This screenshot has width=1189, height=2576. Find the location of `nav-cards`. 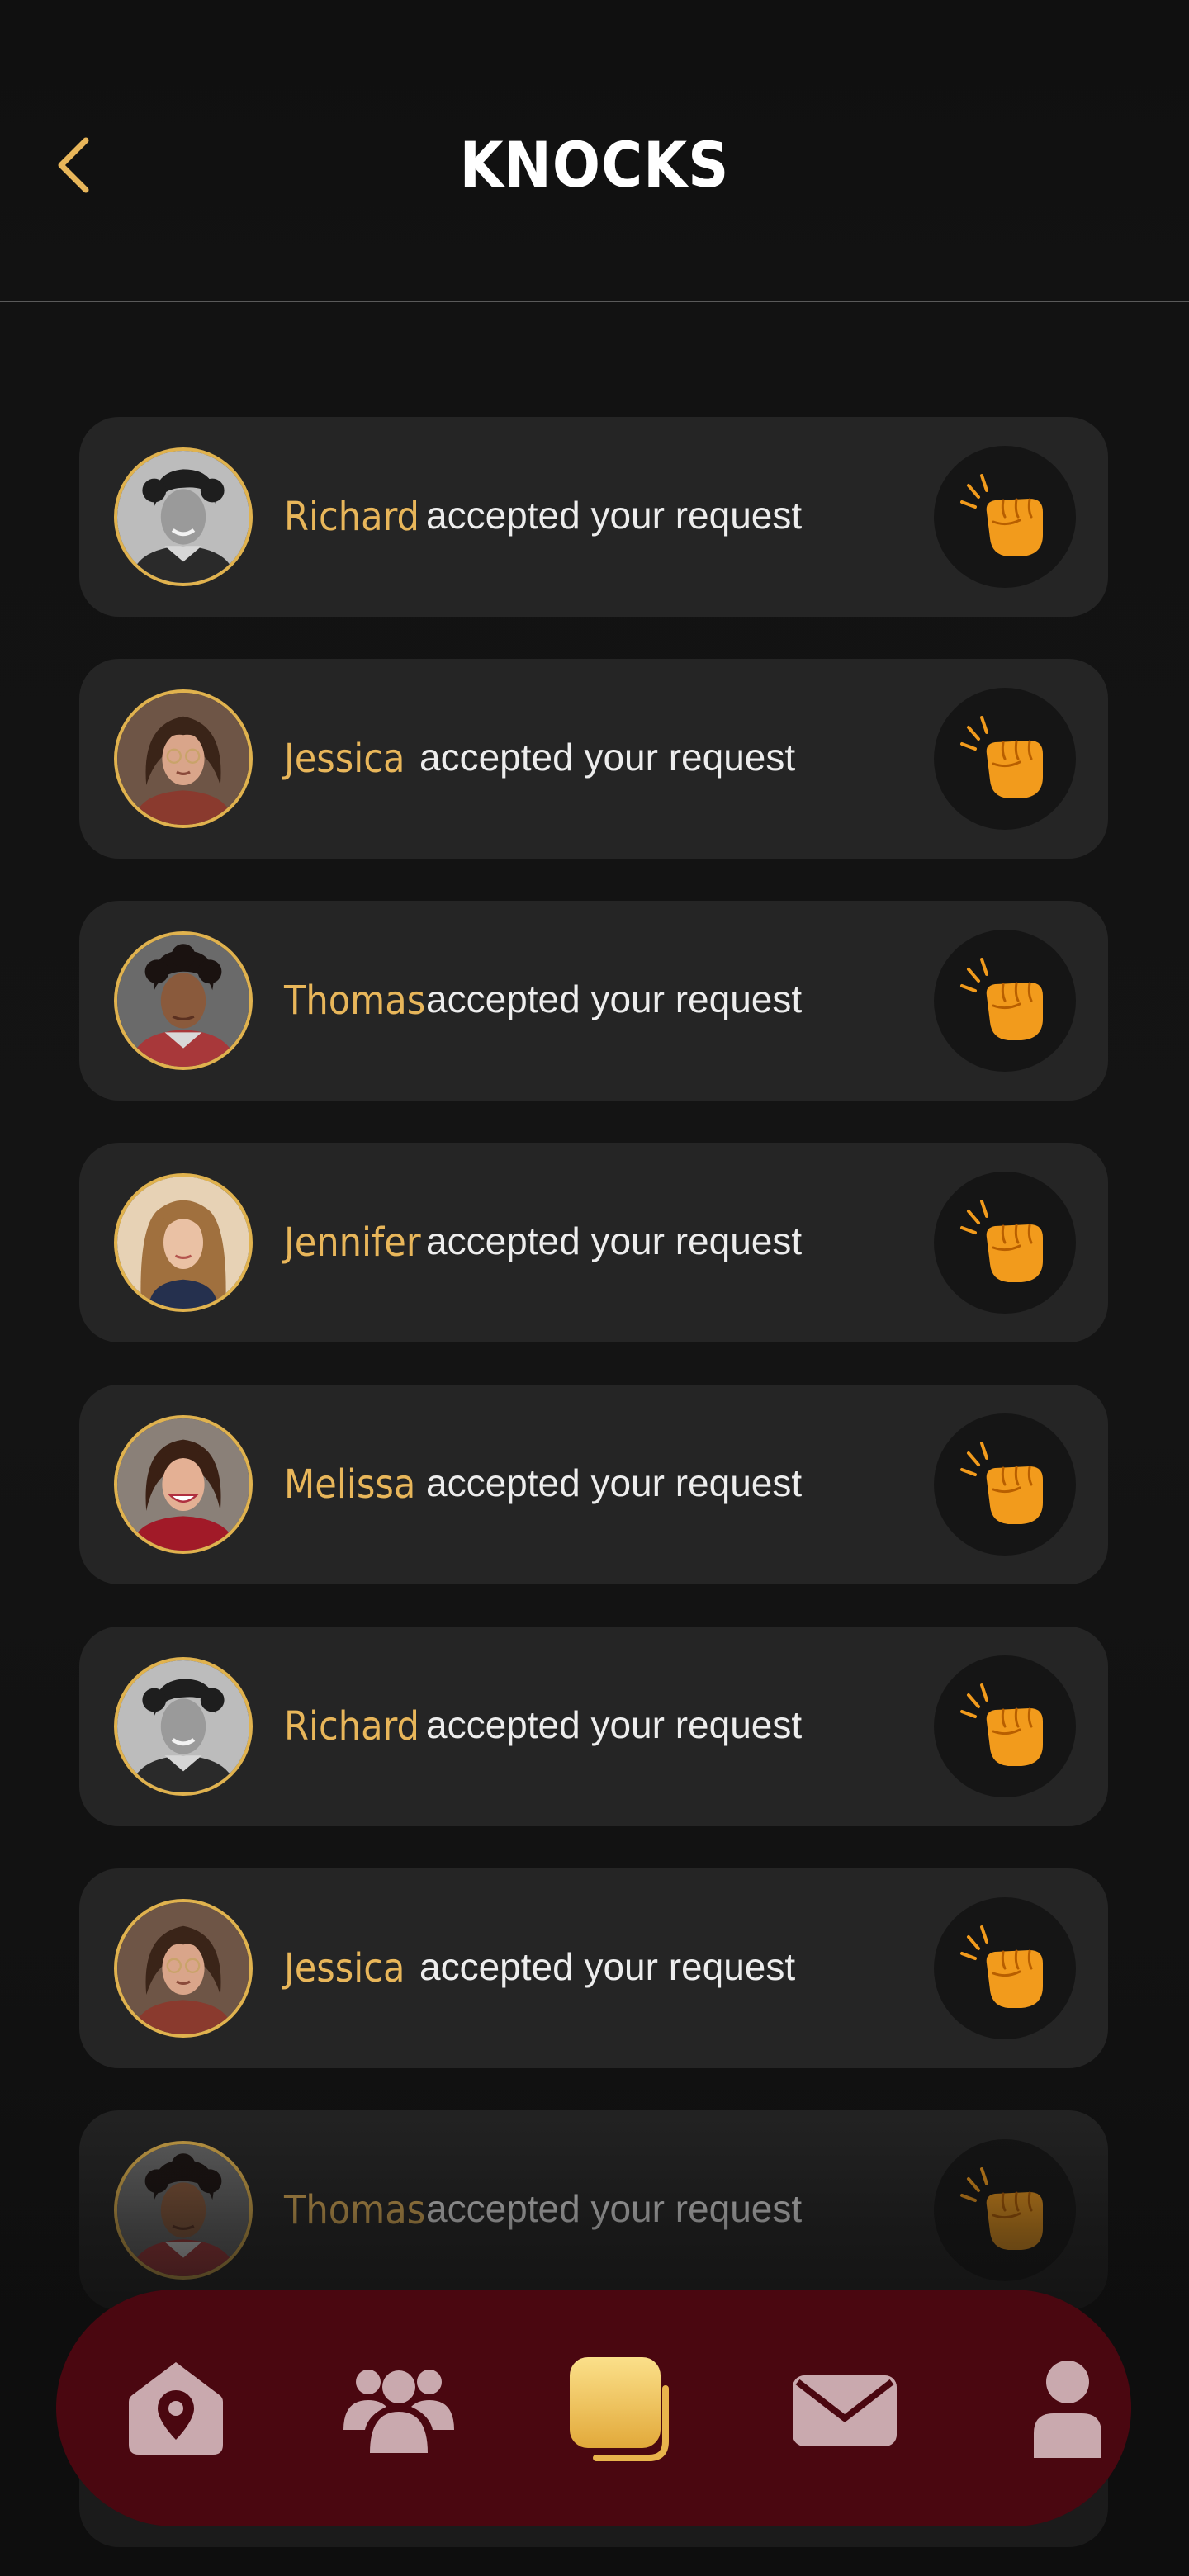

nav-cards is located at coordinates (622, 2409).